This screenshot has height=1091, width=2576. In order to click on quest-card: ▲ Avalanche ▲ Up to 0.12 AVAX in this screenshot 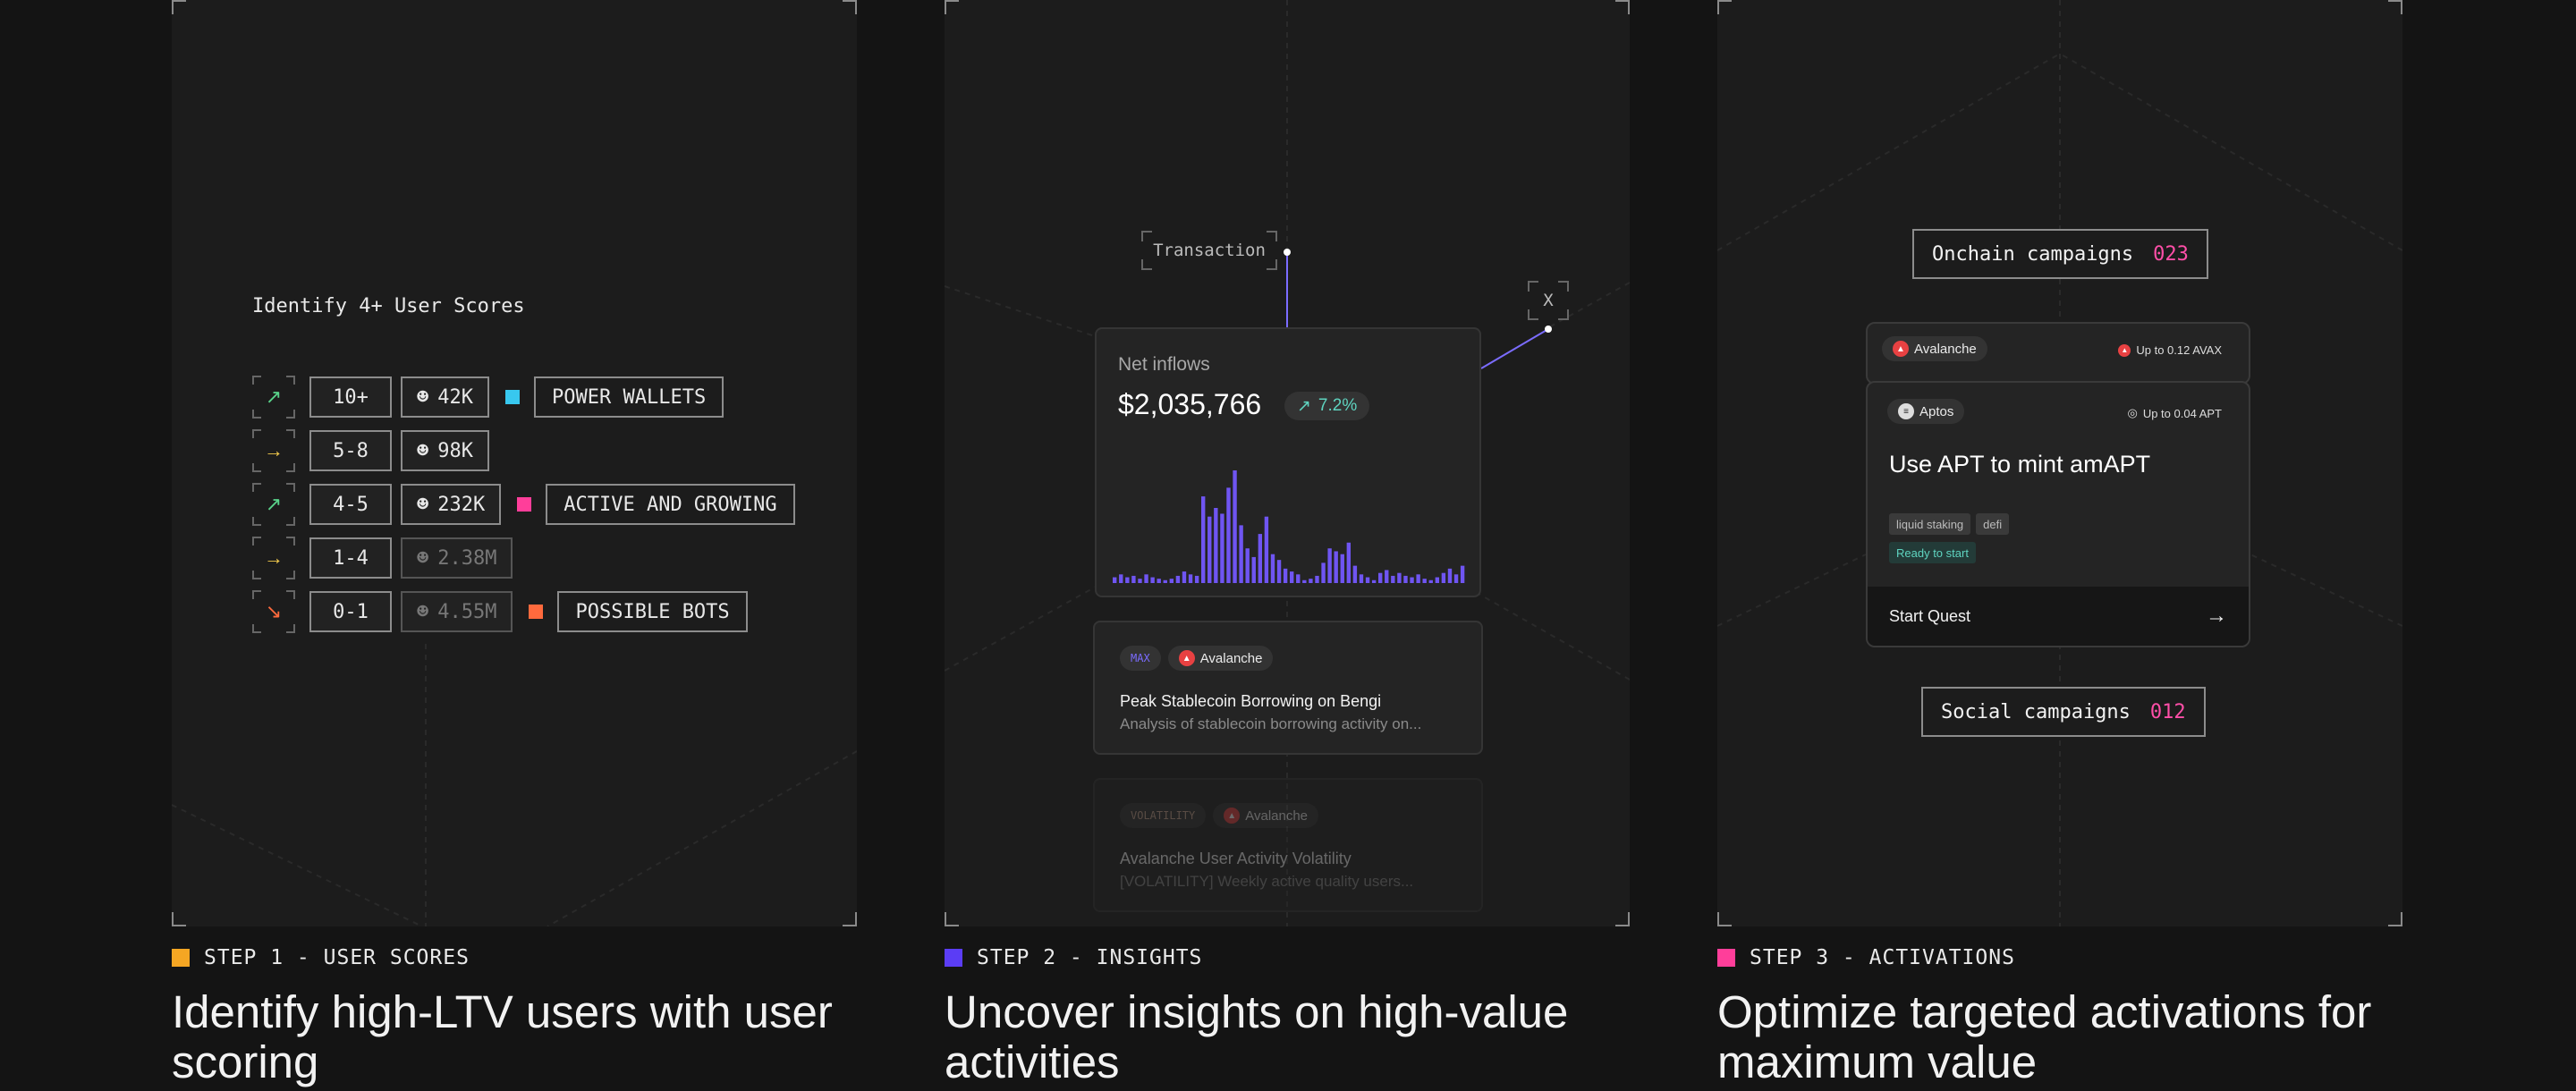, I will do `click(2058, 353)`.